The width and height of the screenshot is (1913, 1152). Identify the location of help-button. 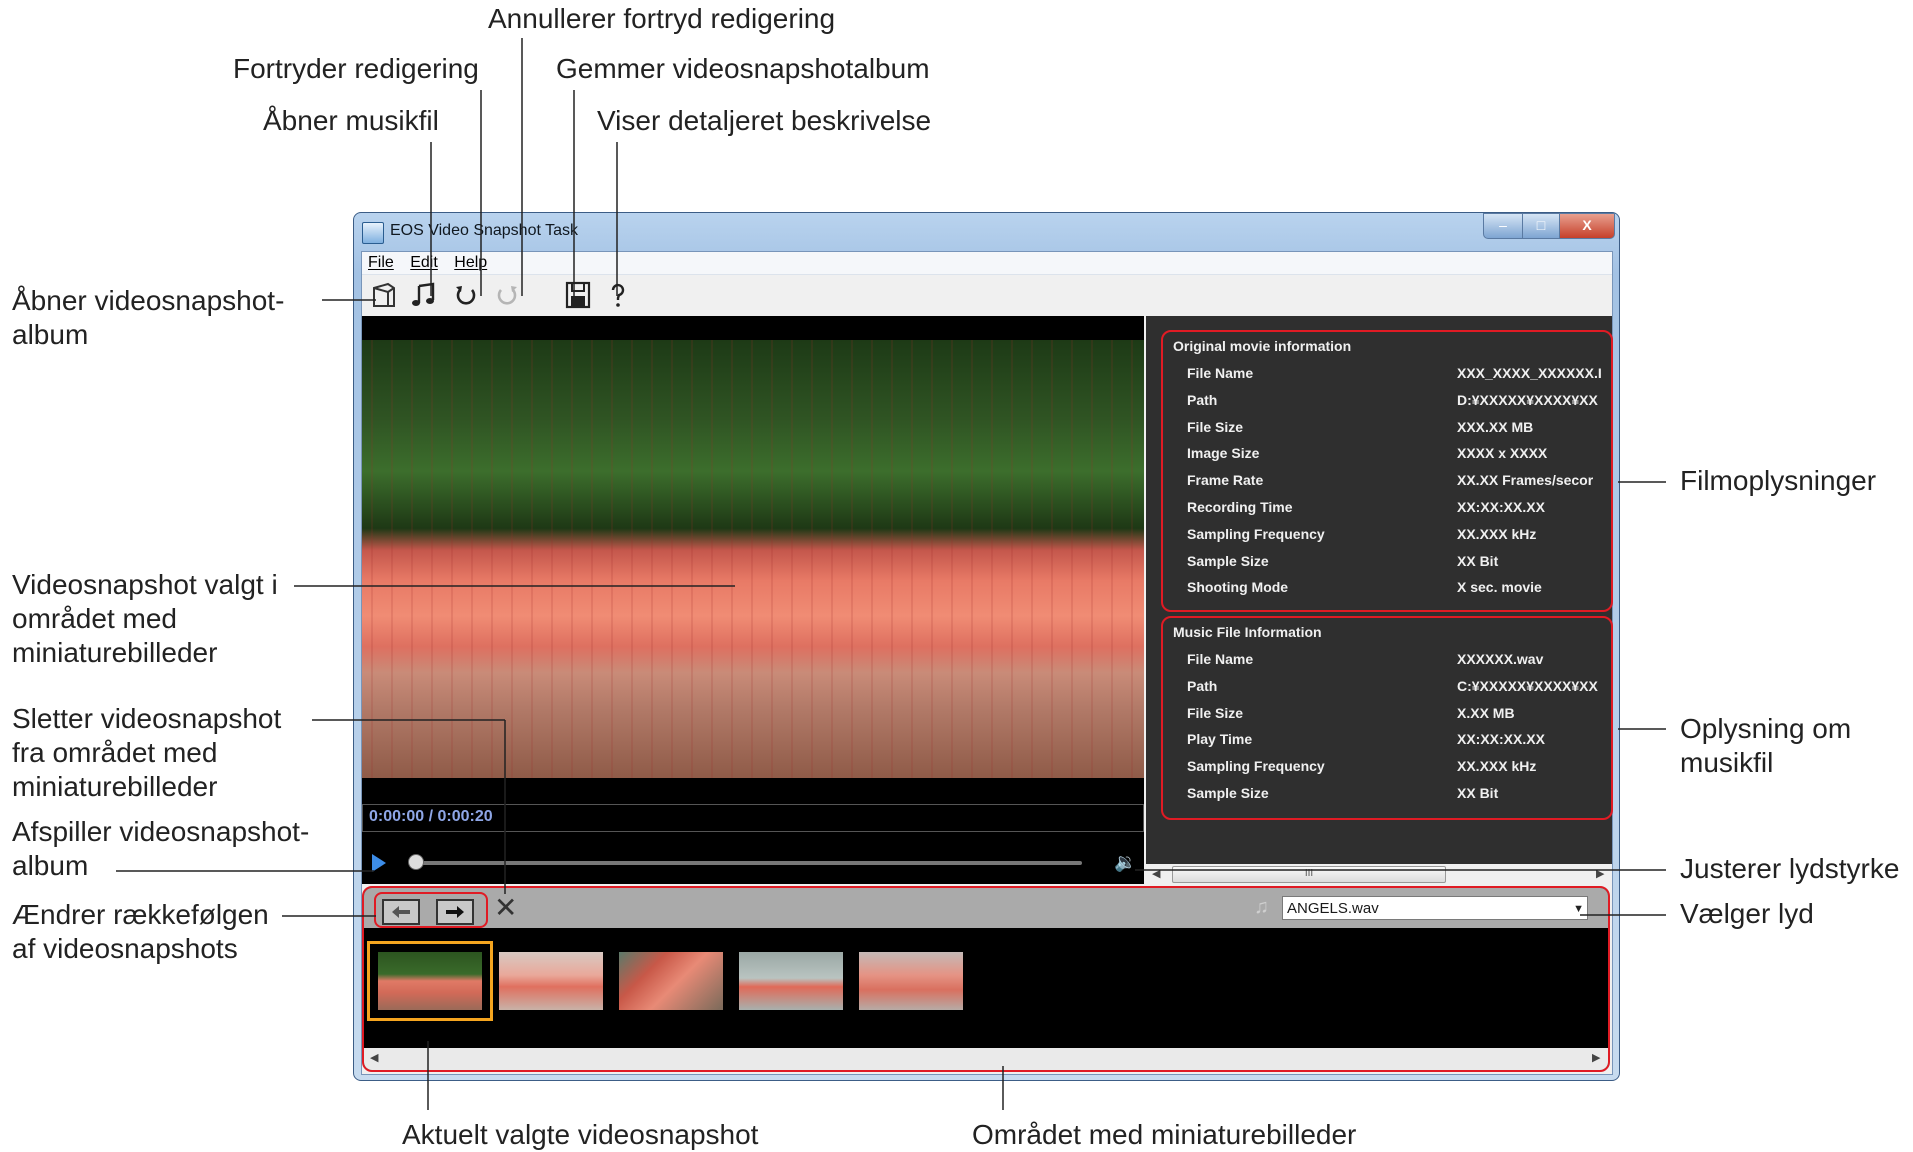
(618, 295).